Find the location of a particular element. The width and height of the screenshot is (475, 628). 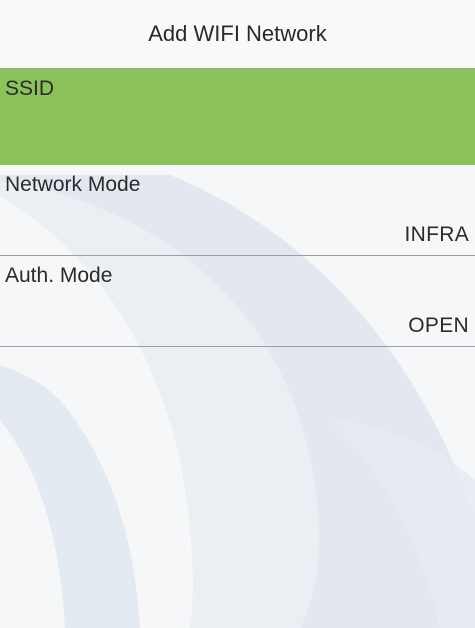

auth-mode-field: Auth. Mode OPEN is located at coordinates (237, 301).